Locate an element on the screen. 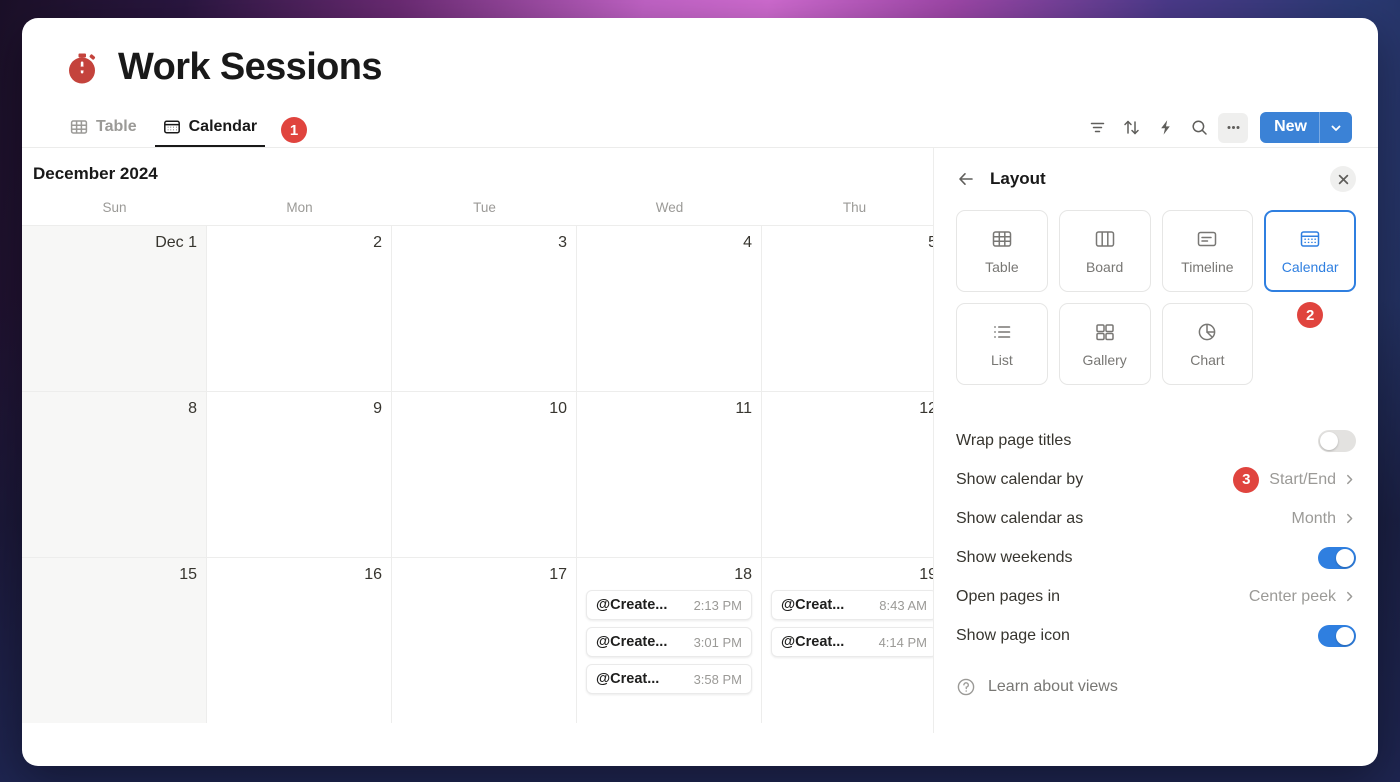 The height and width of the screenshot is (782, 1400). day-number: 17 is located at coordinates (558, 574).